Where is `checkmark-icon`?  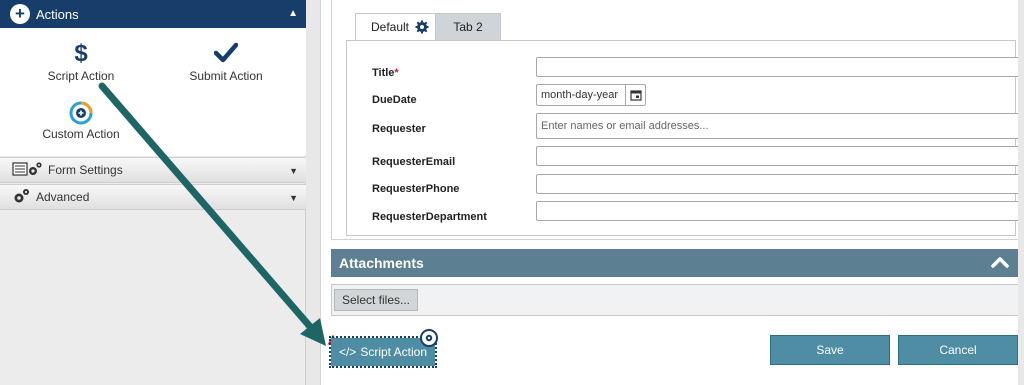
checkmark-icon is located at coordinates (226, 54).